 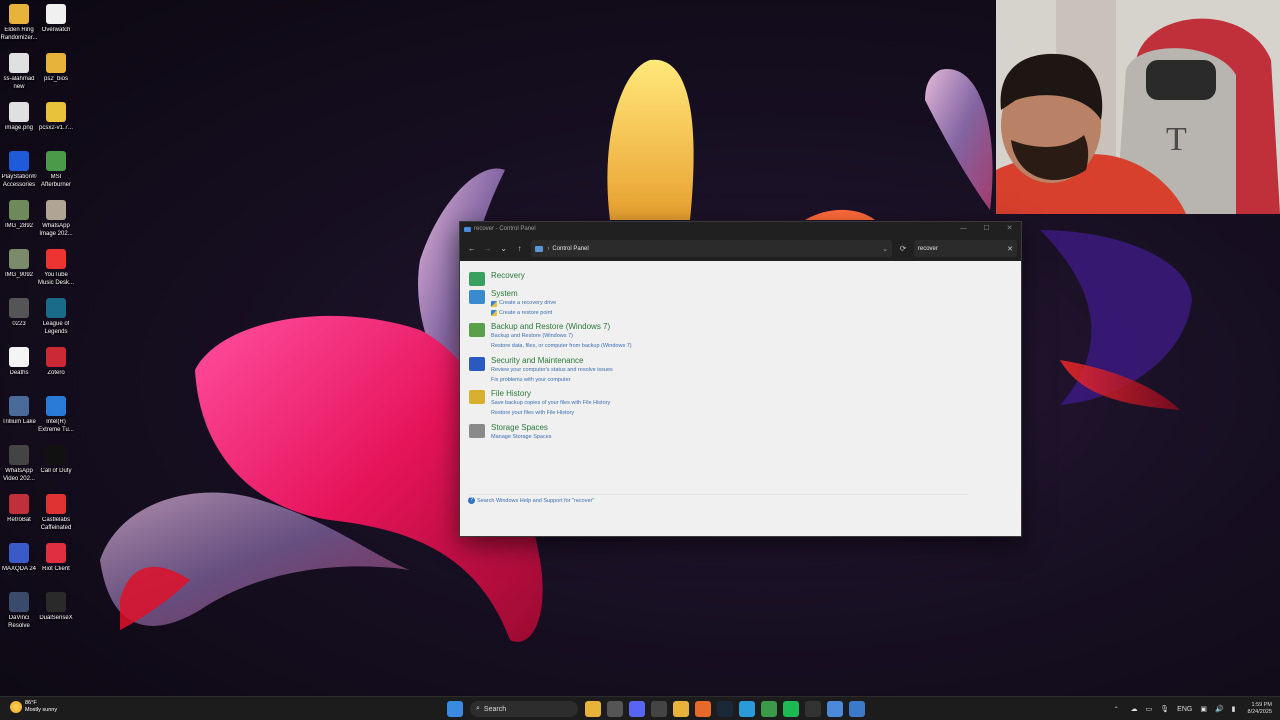 What do you see at coordinates (791, 709) in the screenshot?
I see `spotify-icon` at bounding box center [791, 709].